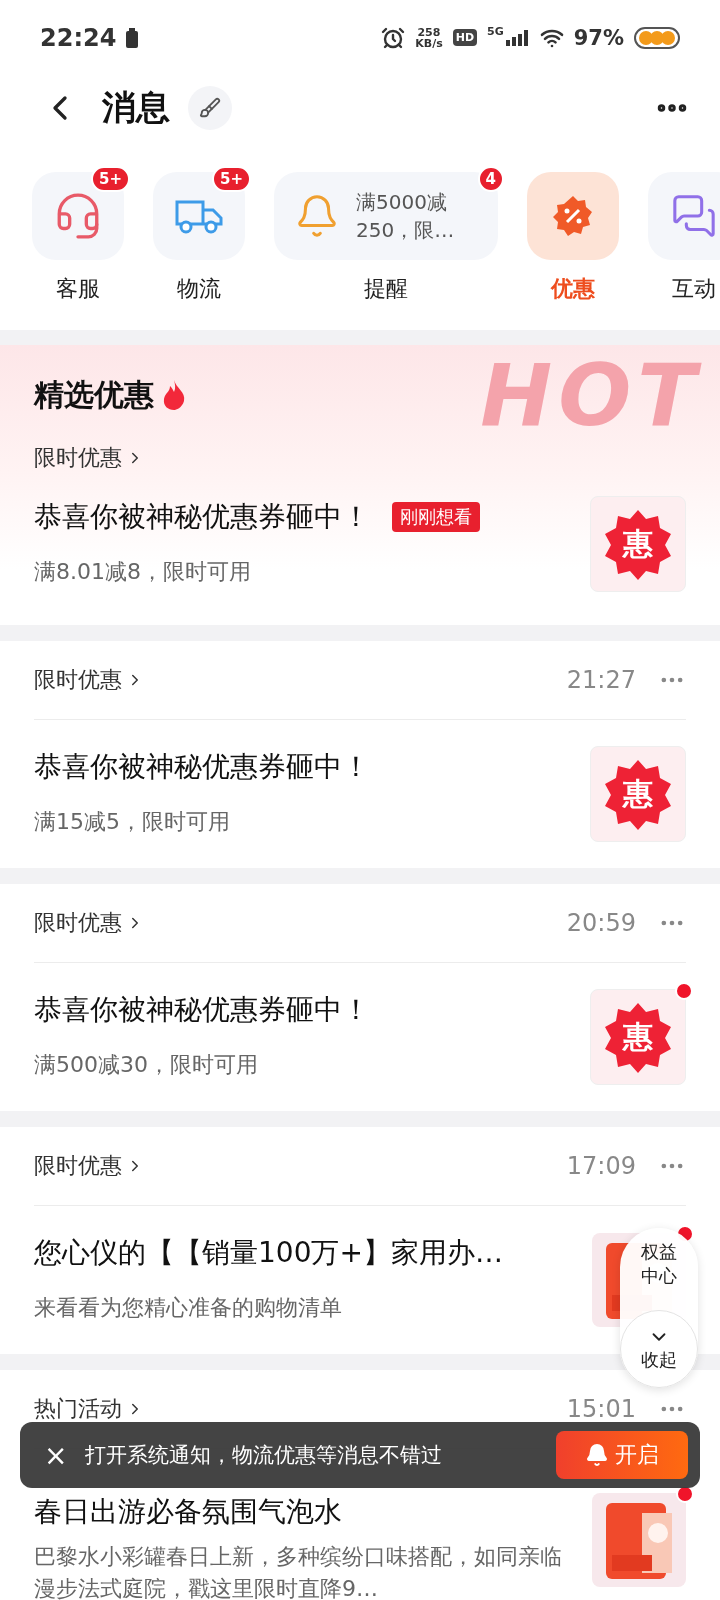  I want to click on chat-icon, so click(694, 216).